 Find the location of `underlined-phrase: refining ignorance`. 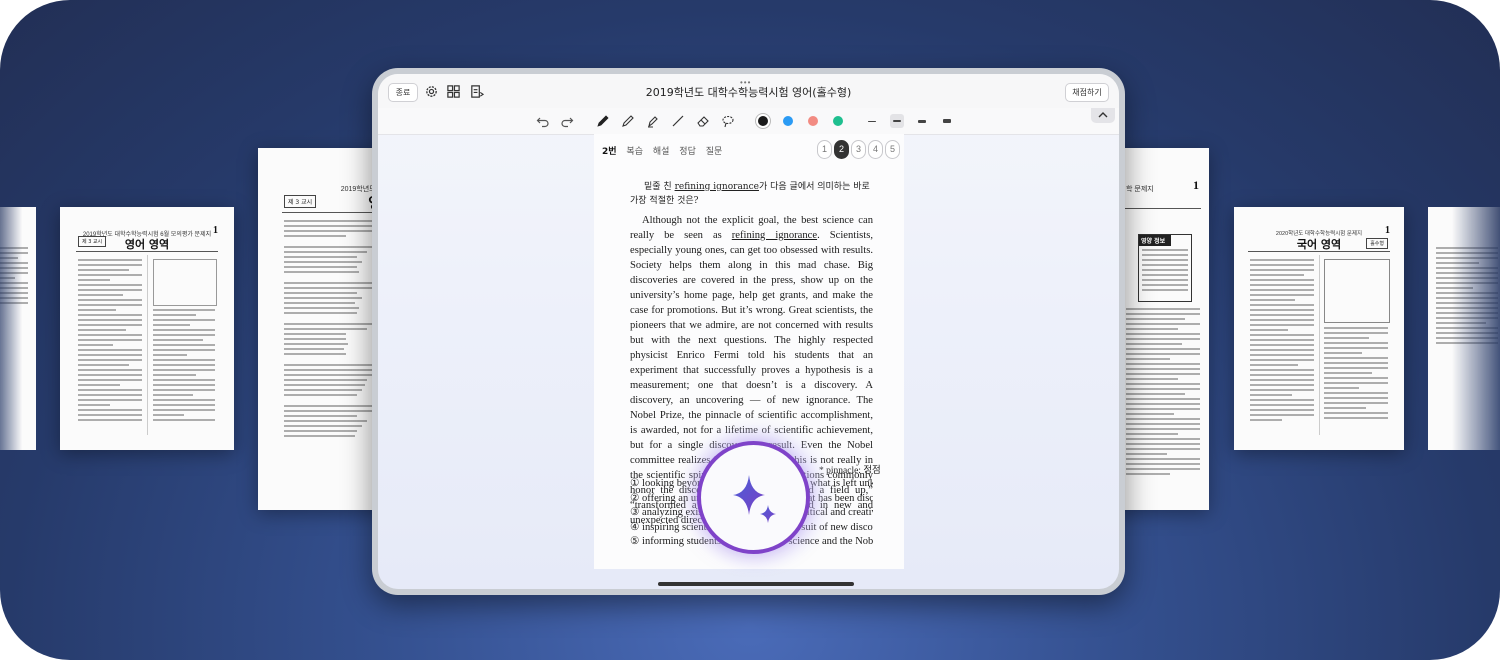

underlined-phrase: refining ignorance is located at coordinates (716, 187).